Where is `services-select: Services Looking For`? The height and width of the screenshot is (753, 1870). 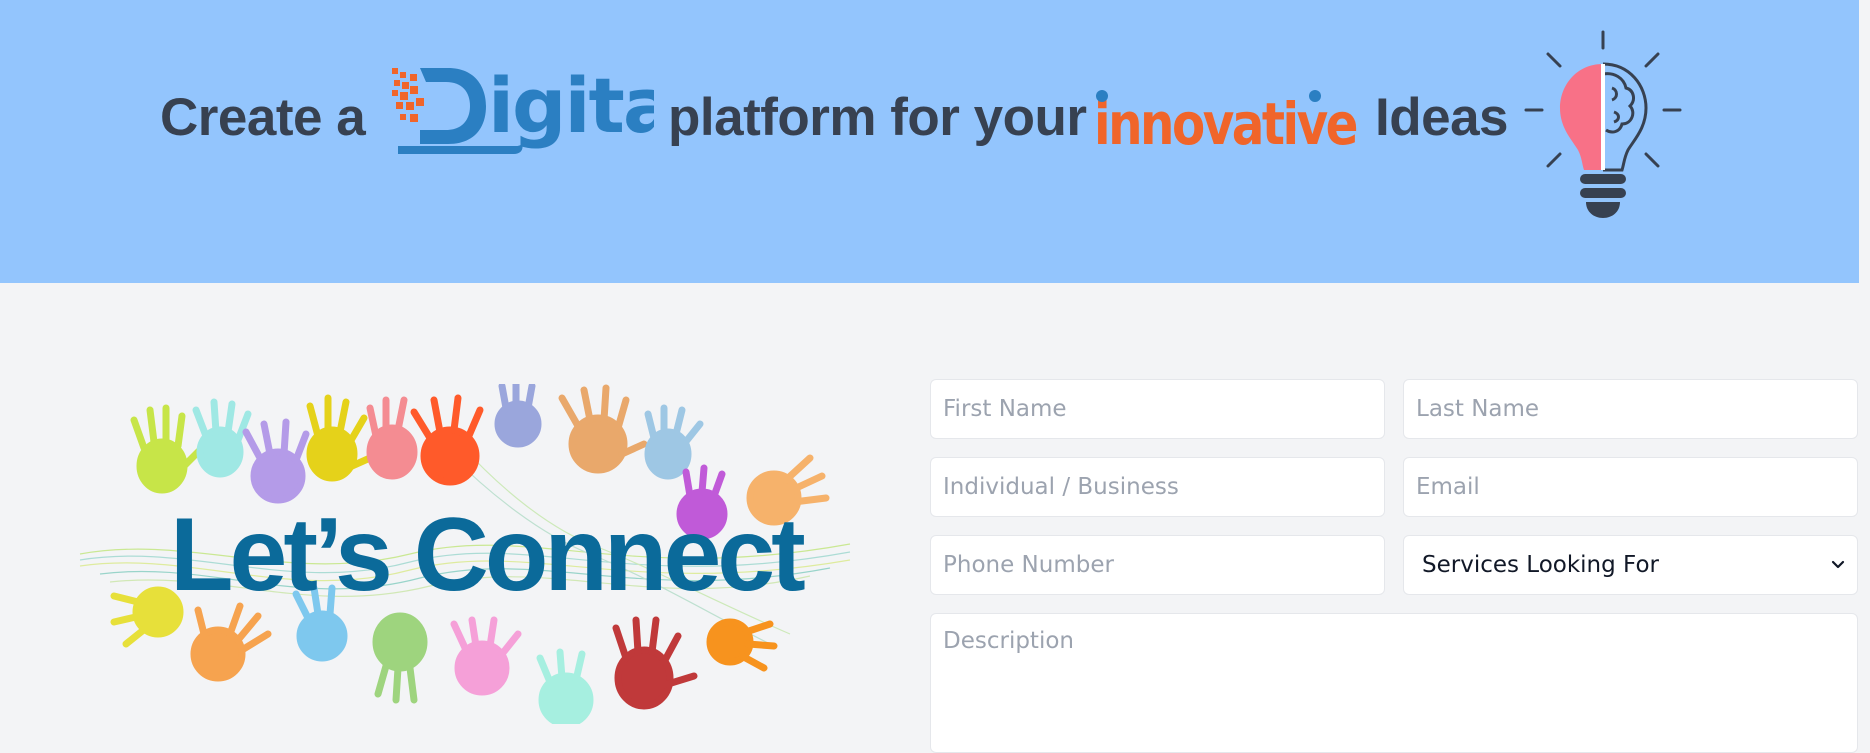 services-select: Services Looking For is located at coordinates (1630, 565).